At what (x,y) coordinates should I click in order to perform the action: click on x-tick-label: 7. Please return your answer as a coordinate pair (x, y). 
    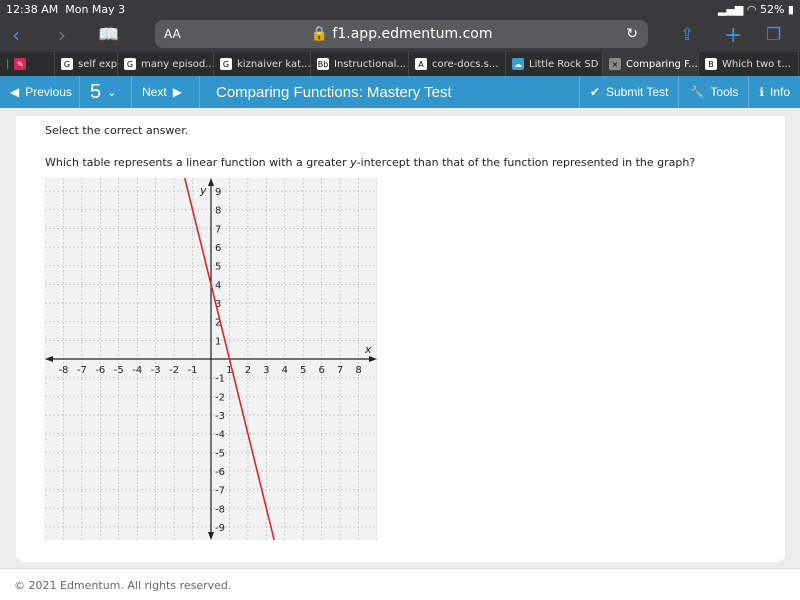
    Looking at the image, I should click on (340, 370).